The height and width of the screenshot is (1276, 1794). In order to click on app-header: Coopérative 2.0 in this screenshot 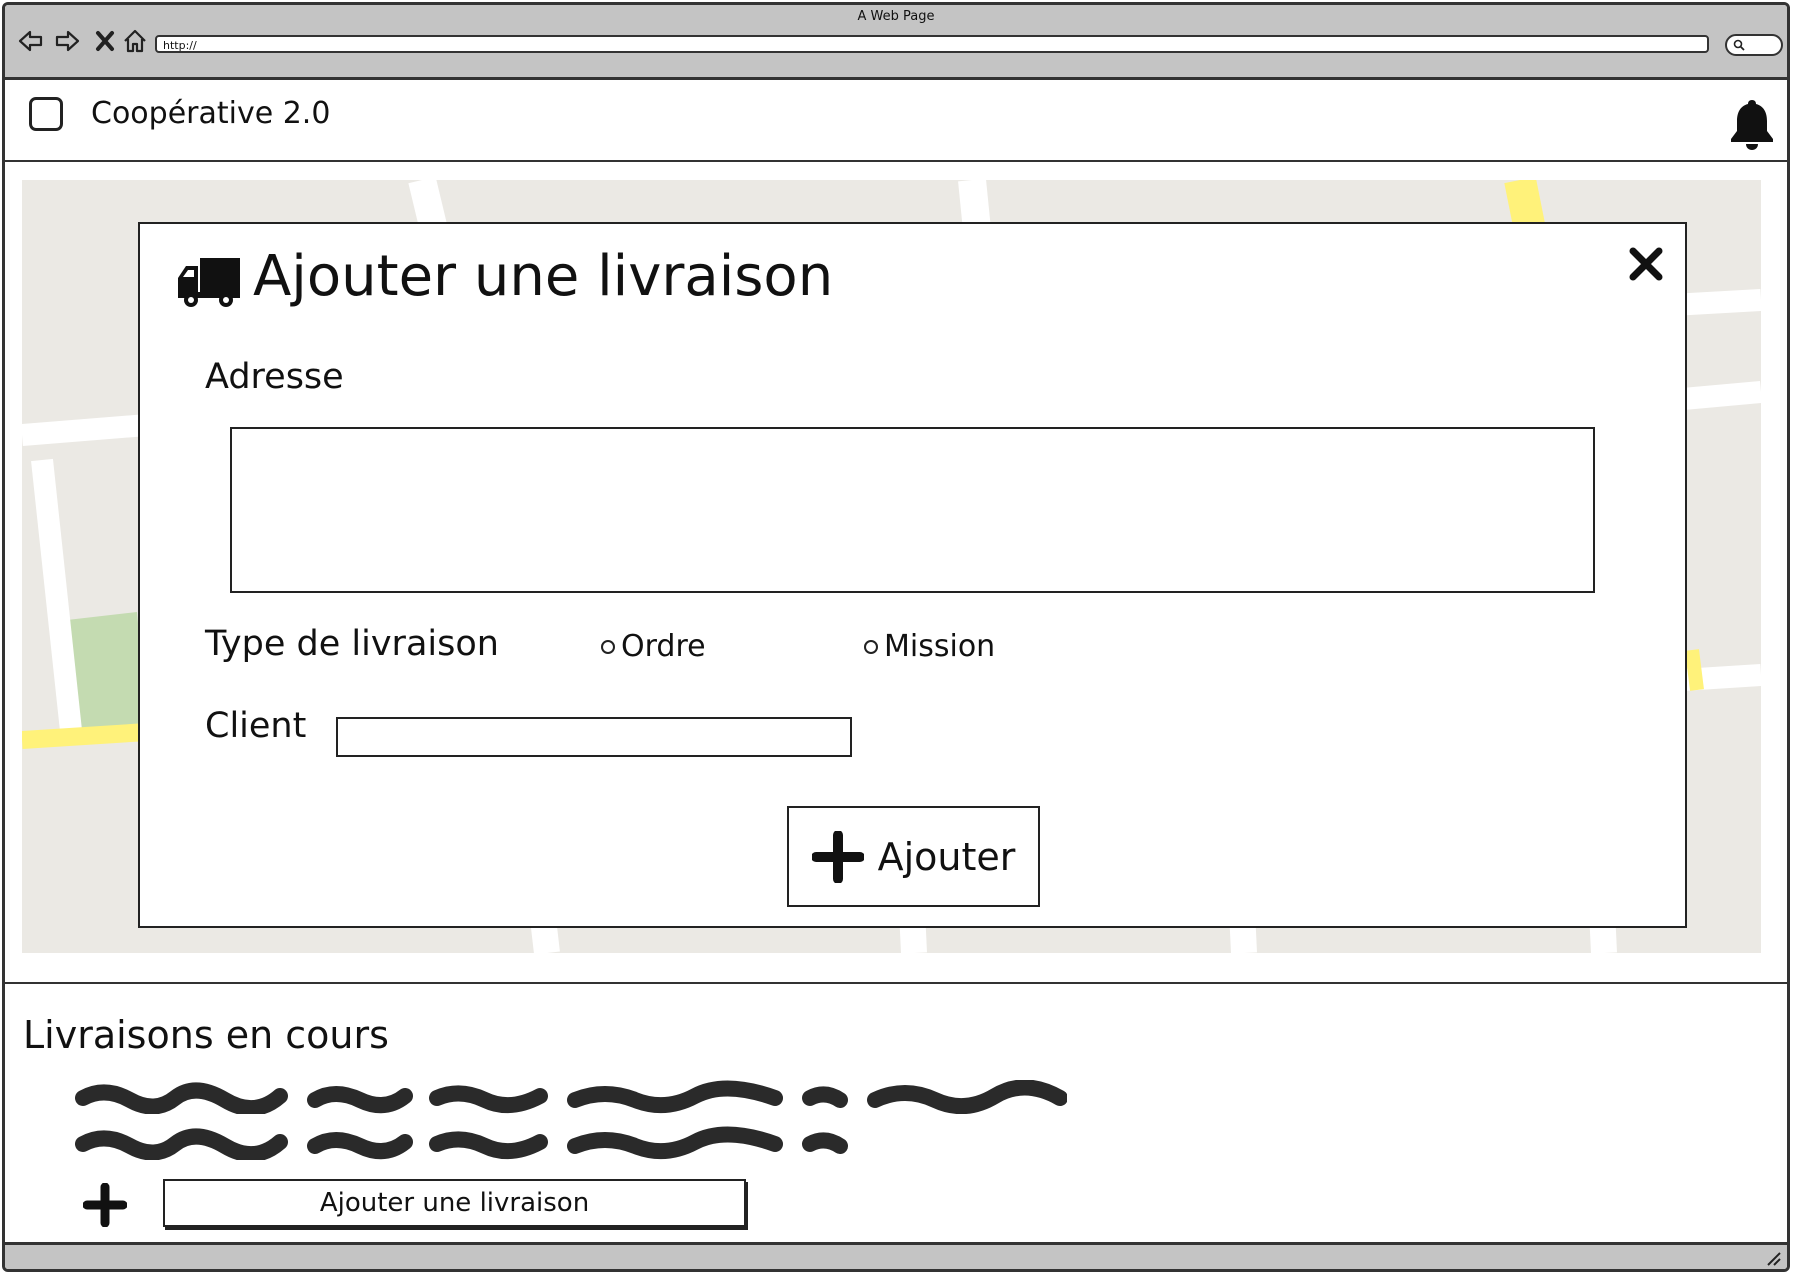, I will do `click(896, 121)`.